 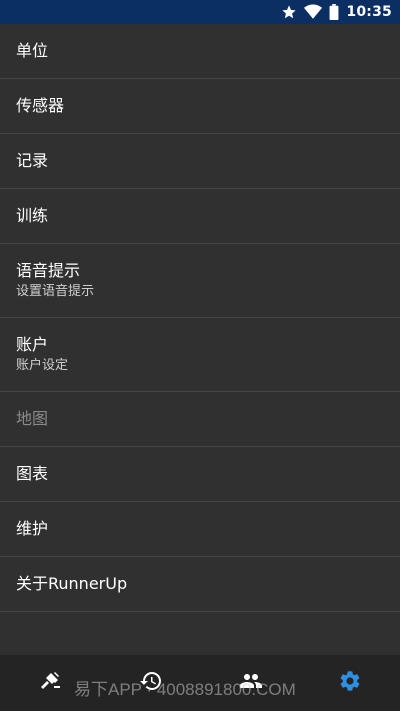 I want to click on pref-accounts: 账户 账户设定, so click(x=200, y=355).